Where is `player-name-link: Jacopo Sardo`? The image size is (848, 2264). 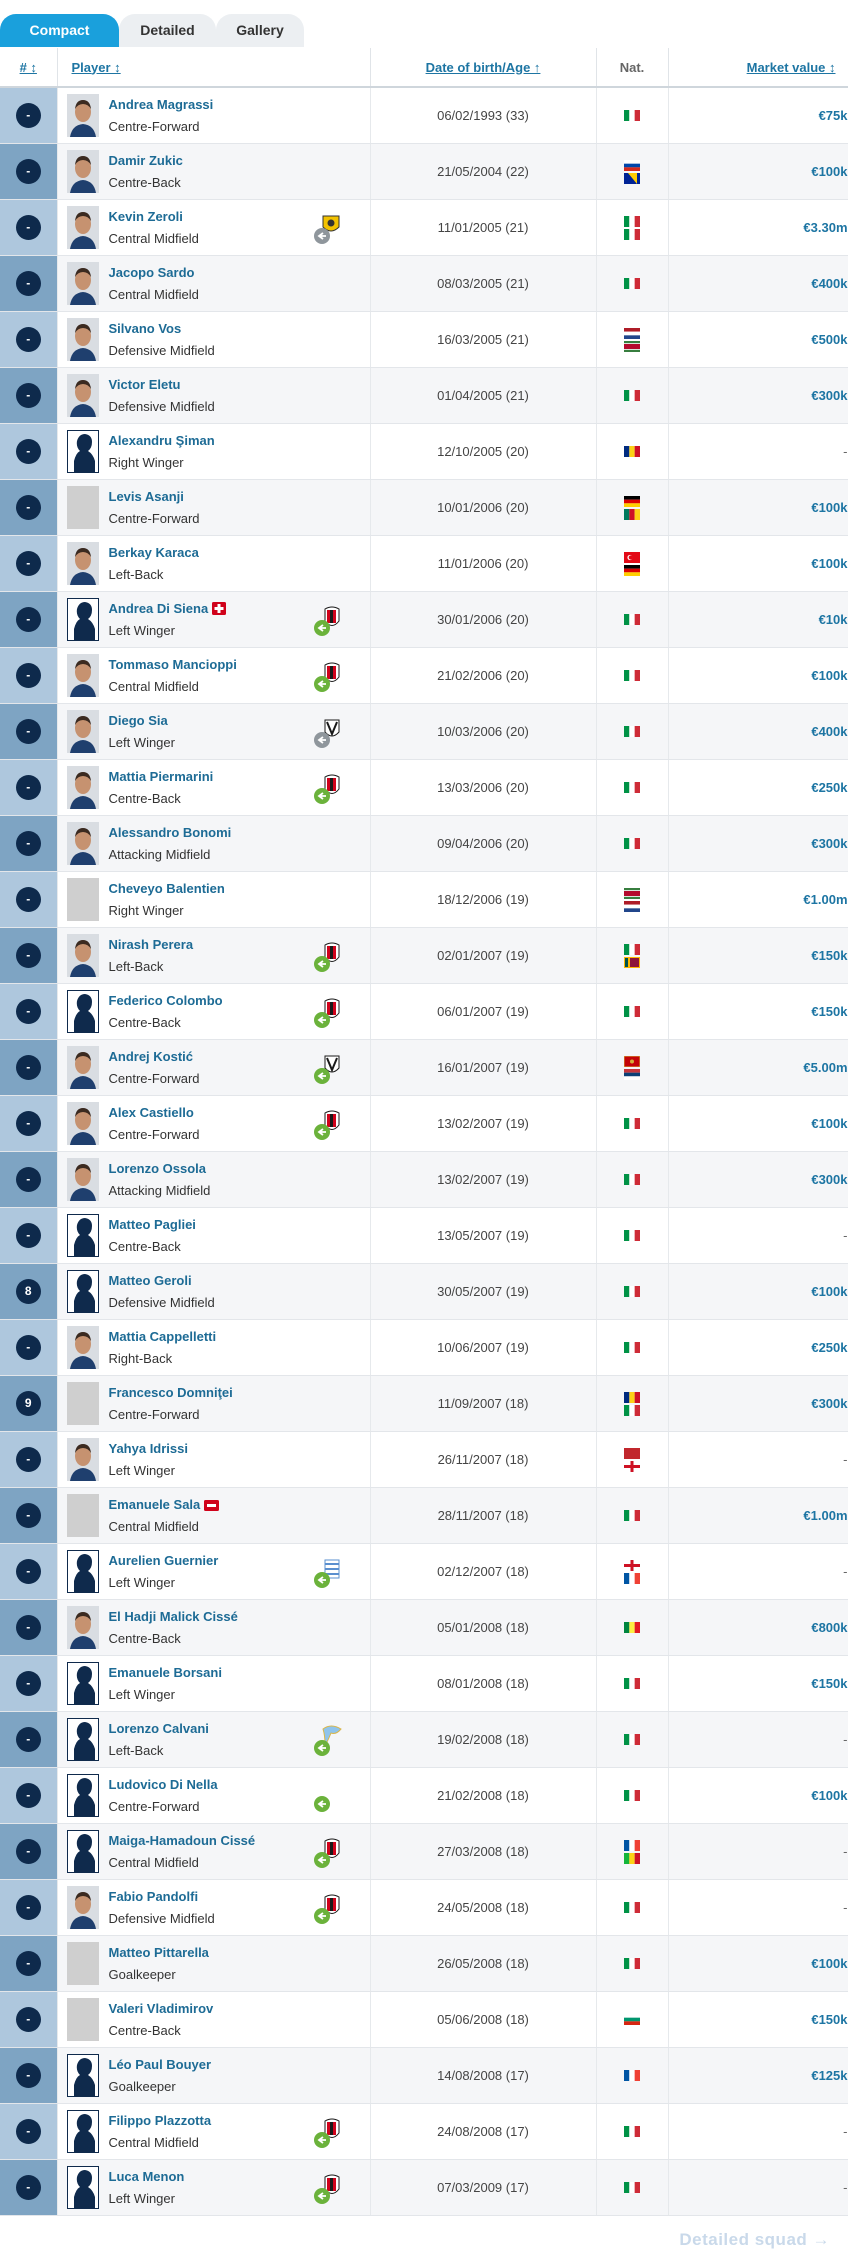 player-name-link: Jacopo Sardo is located at coordinates (152, 272).